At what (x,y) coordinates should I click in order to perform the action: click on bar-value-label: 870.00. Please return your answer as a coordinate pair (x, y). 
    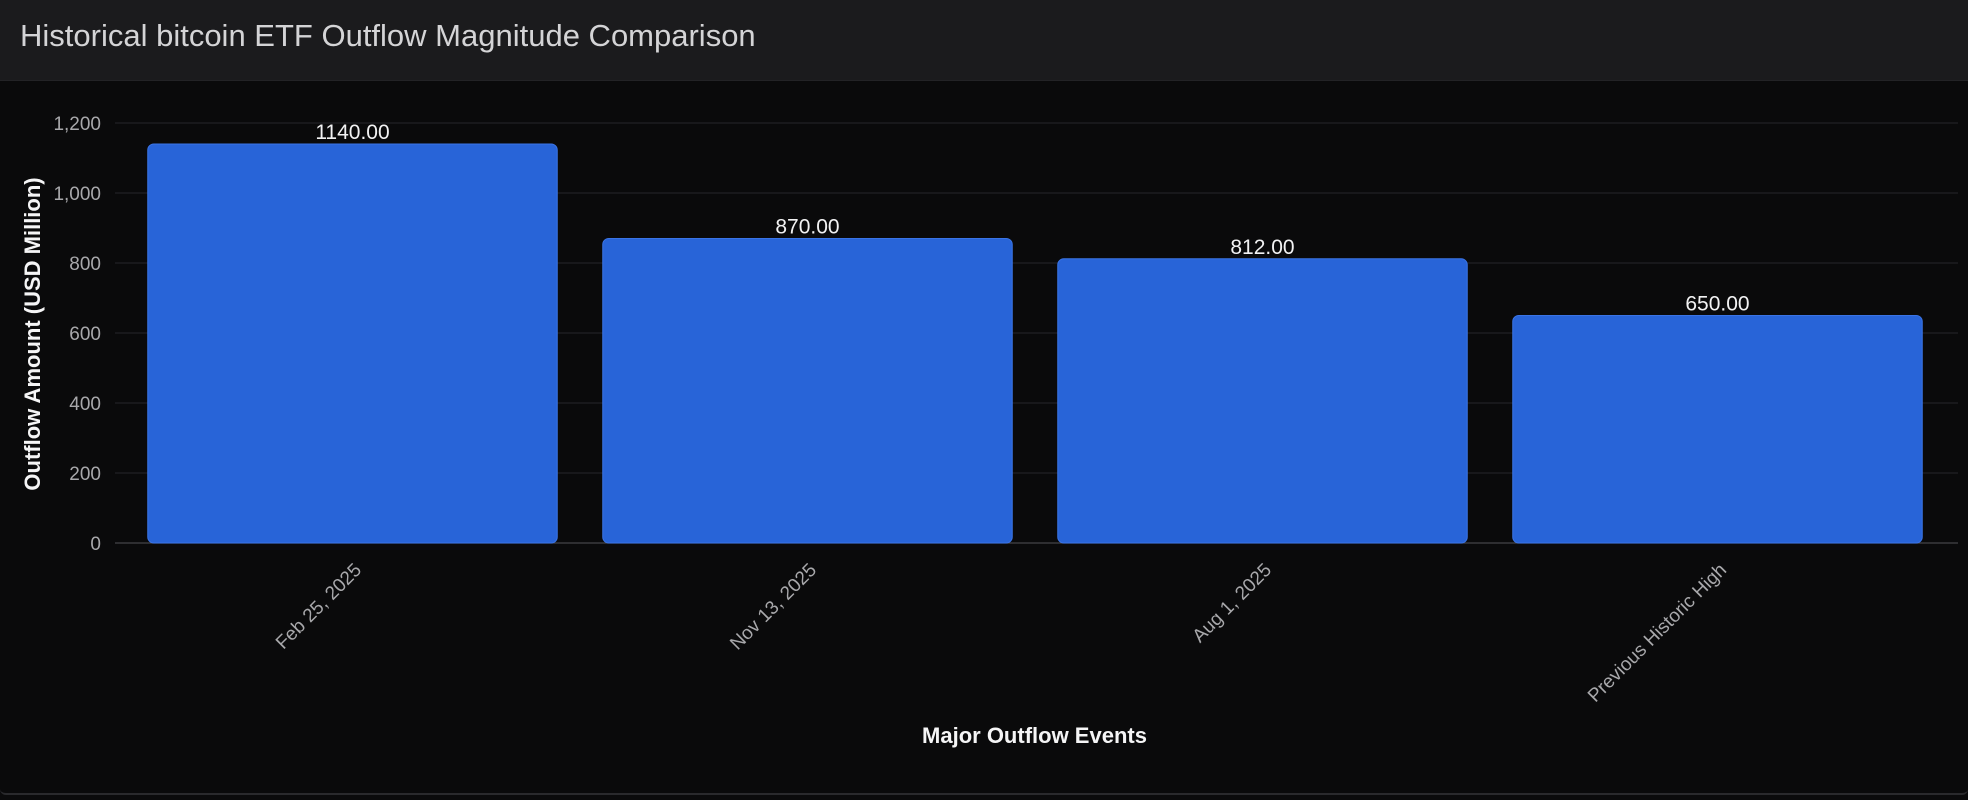
    Looking at the image, I should click on (807, 227).